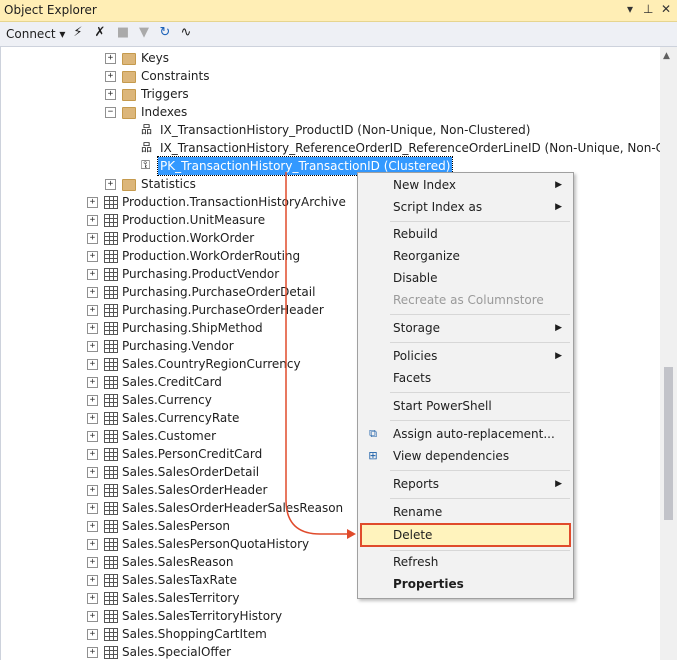 Image resolution: width=677 pixels, height=660 pixels. I want to click on menu-item-refresh: Refresh, so click(465, 562).